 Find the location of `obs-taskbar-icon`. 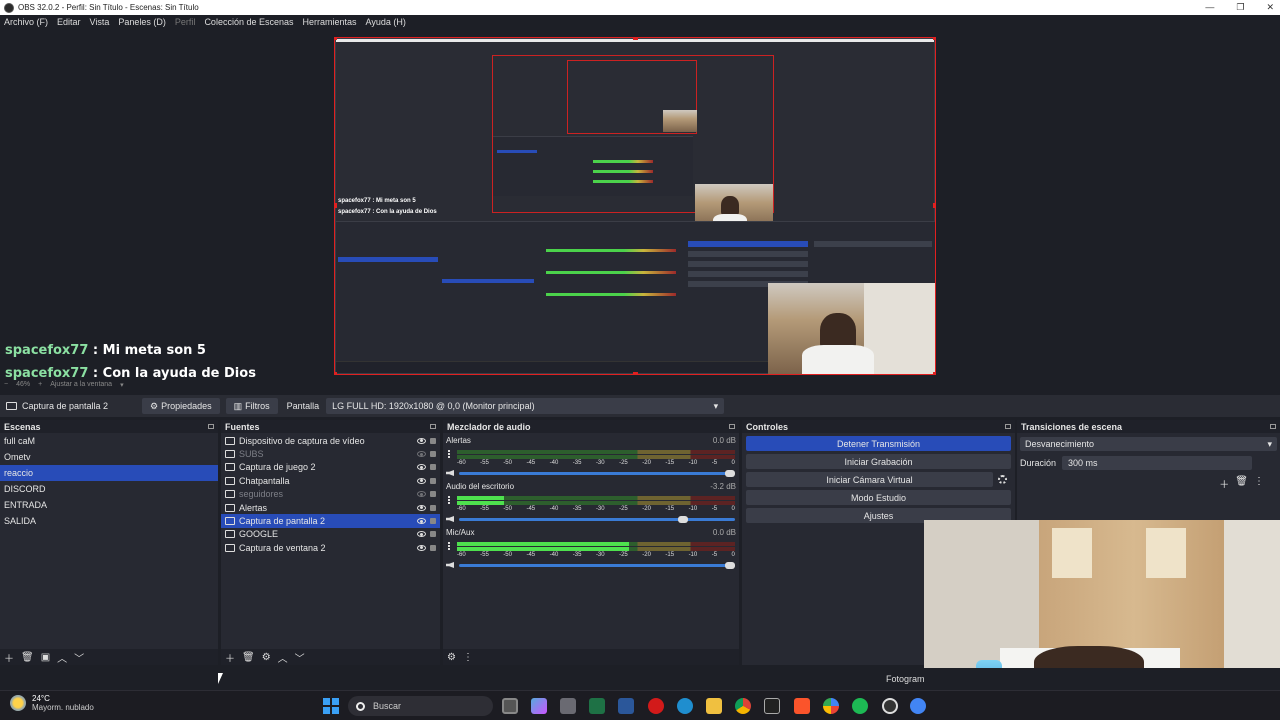

obs-taskbar-icon is located at coordinates (890, 706).